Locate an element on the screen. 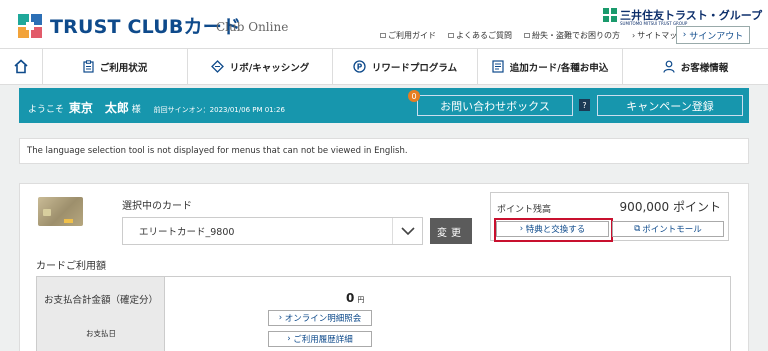 The image size is (768, 351). welcome-message: ようこそ 東京 太郎 様 前回サインオン：2023/01/06 PM 01:26 is located at coordinates (156, 107).